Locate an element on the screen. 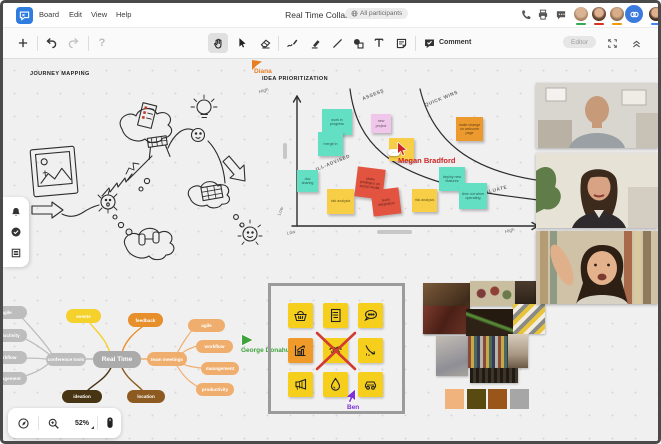 The width and height of the screenshot is (661, 444). comment-tool is located at coordinates (429, 43).